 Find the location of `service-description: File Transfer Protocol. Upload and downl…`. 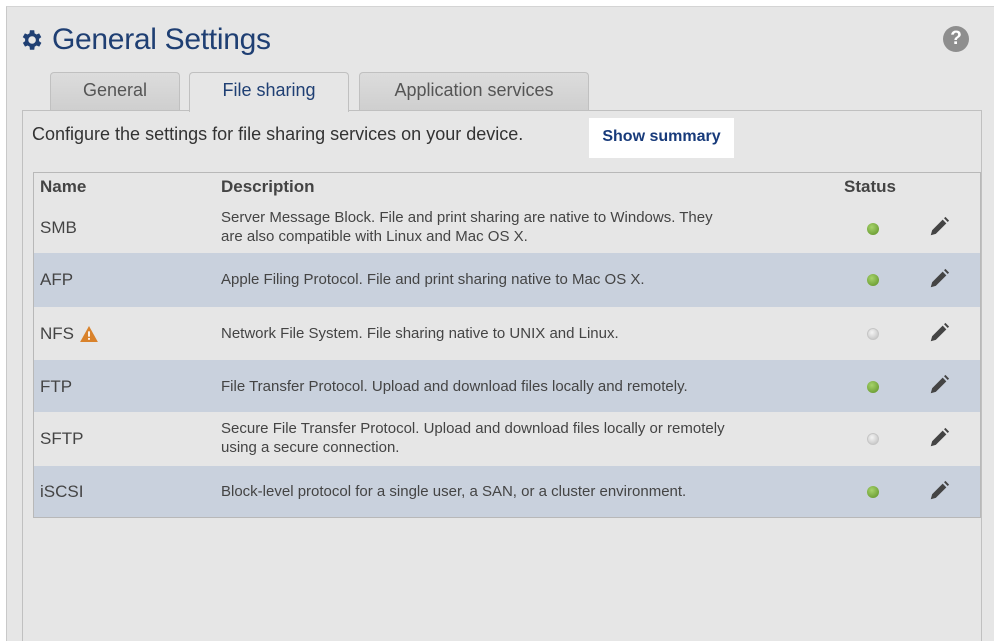

service-description: File Transfer Protocol. Upload and downl… is located at coordinates (521, 386).